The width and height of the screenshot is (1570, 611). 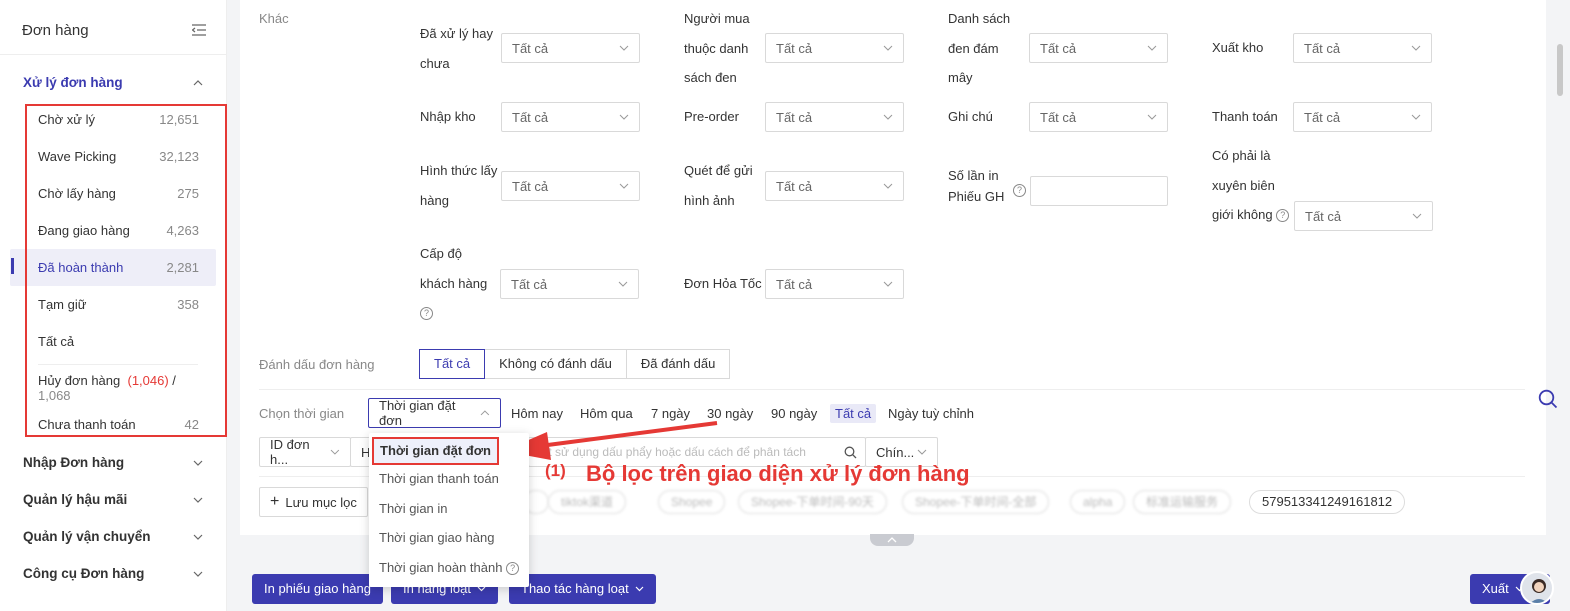 I want to click on saved-filter-tag: Shopee, so click(x=692, y=502).